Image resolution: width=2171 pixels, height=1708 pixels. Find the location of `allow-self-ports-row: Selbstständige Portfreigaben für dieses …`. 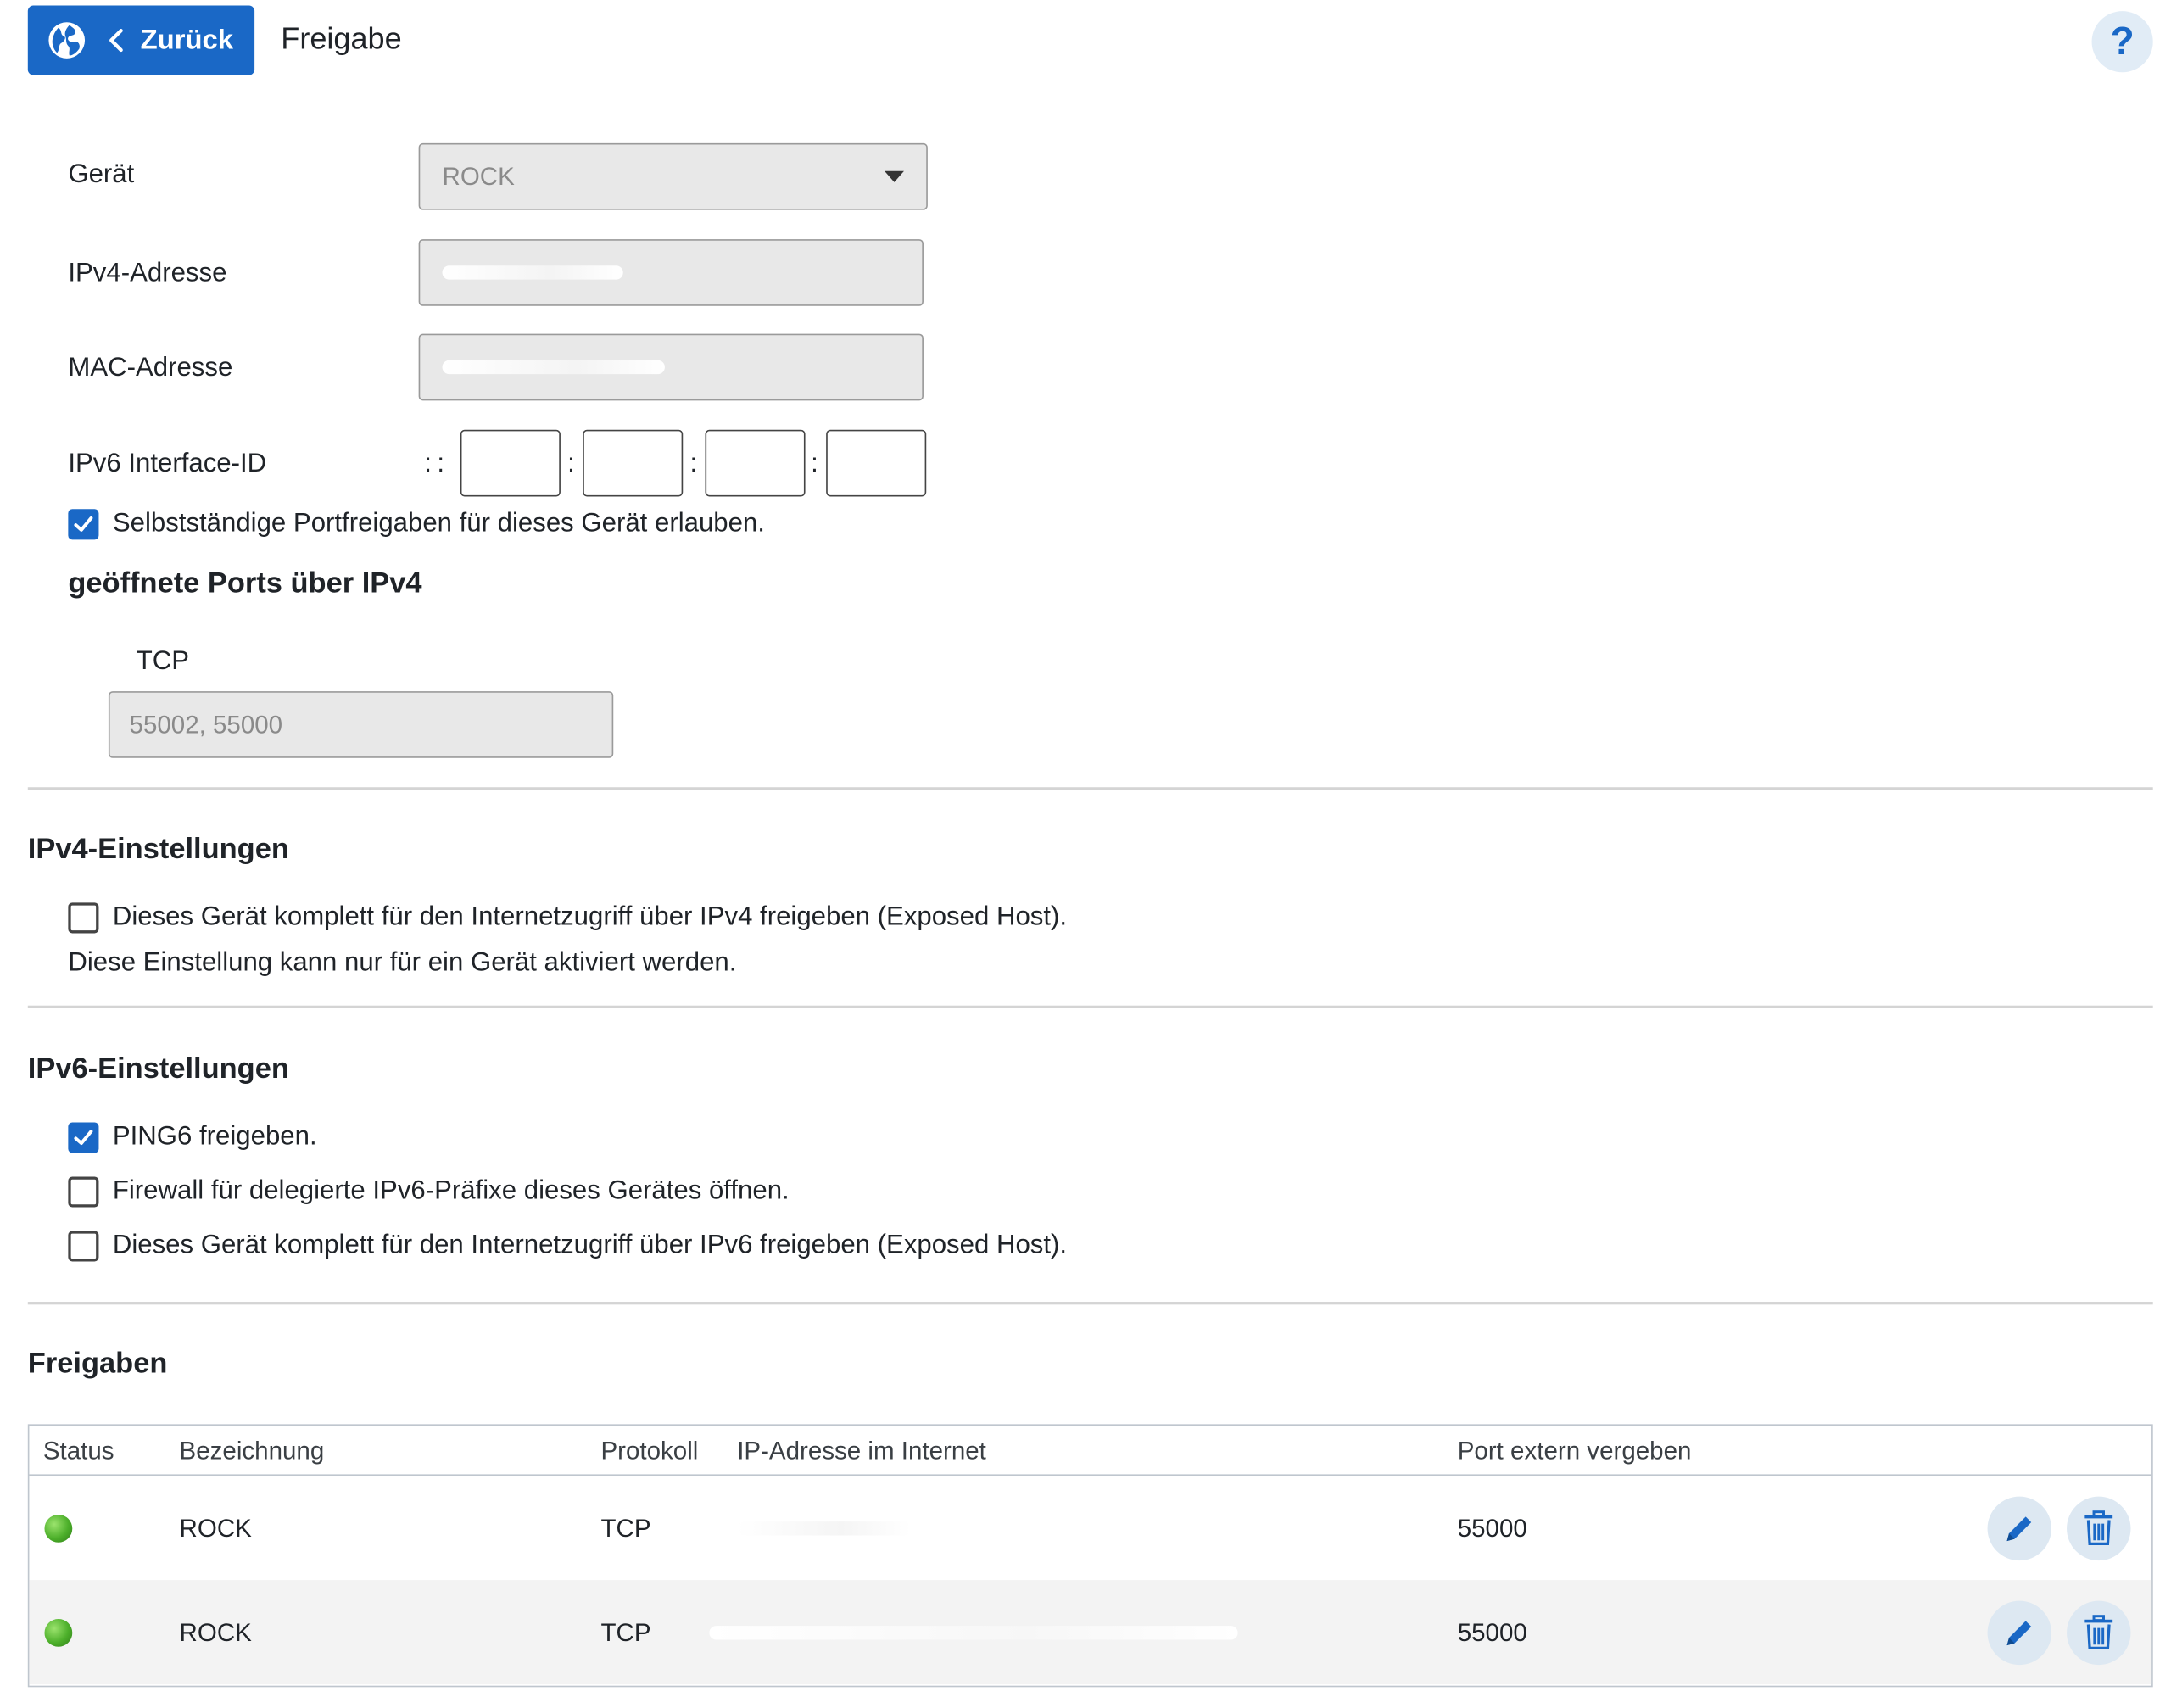

allow-self-ports-row: Selbstständige Portfreigaben für dieses … is located at coordinates (416, 525).